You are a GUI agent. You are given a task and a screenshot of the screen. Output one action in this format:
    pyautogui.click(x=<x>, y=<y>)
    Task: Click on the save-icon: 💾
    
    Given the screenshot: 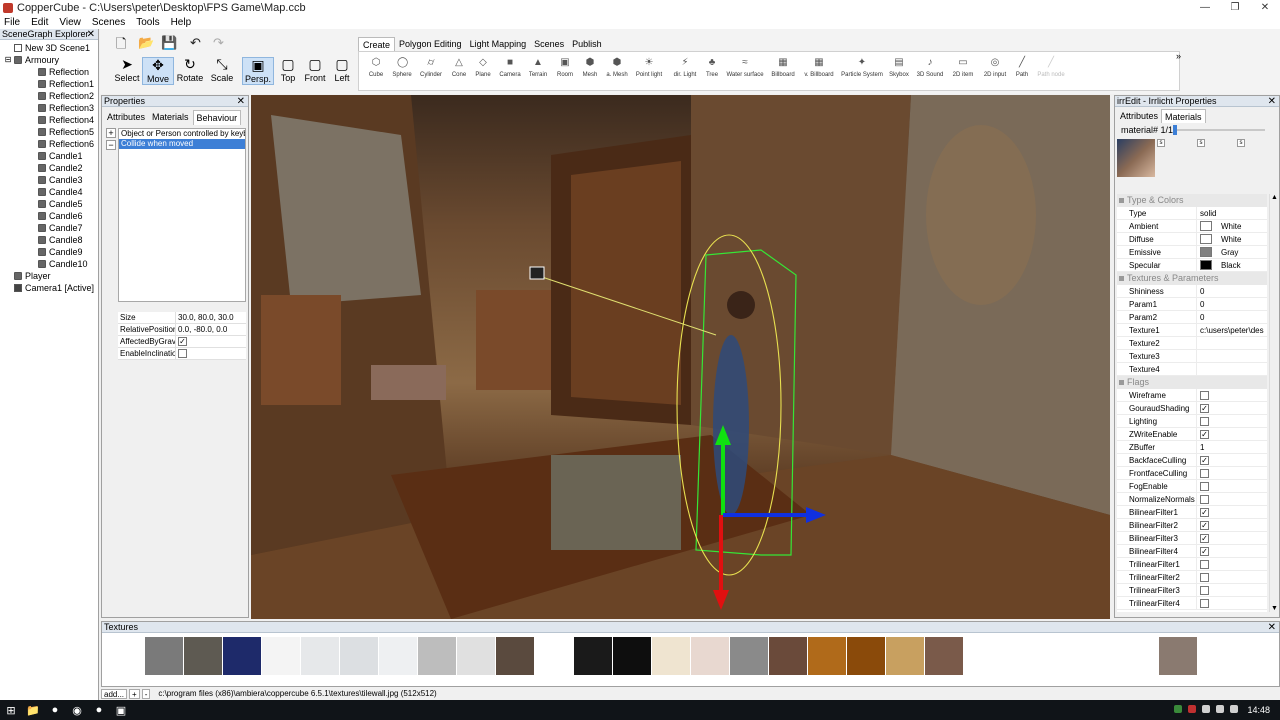 What is the action you would take?
    pyautogui.click(x=169, y=43)
    